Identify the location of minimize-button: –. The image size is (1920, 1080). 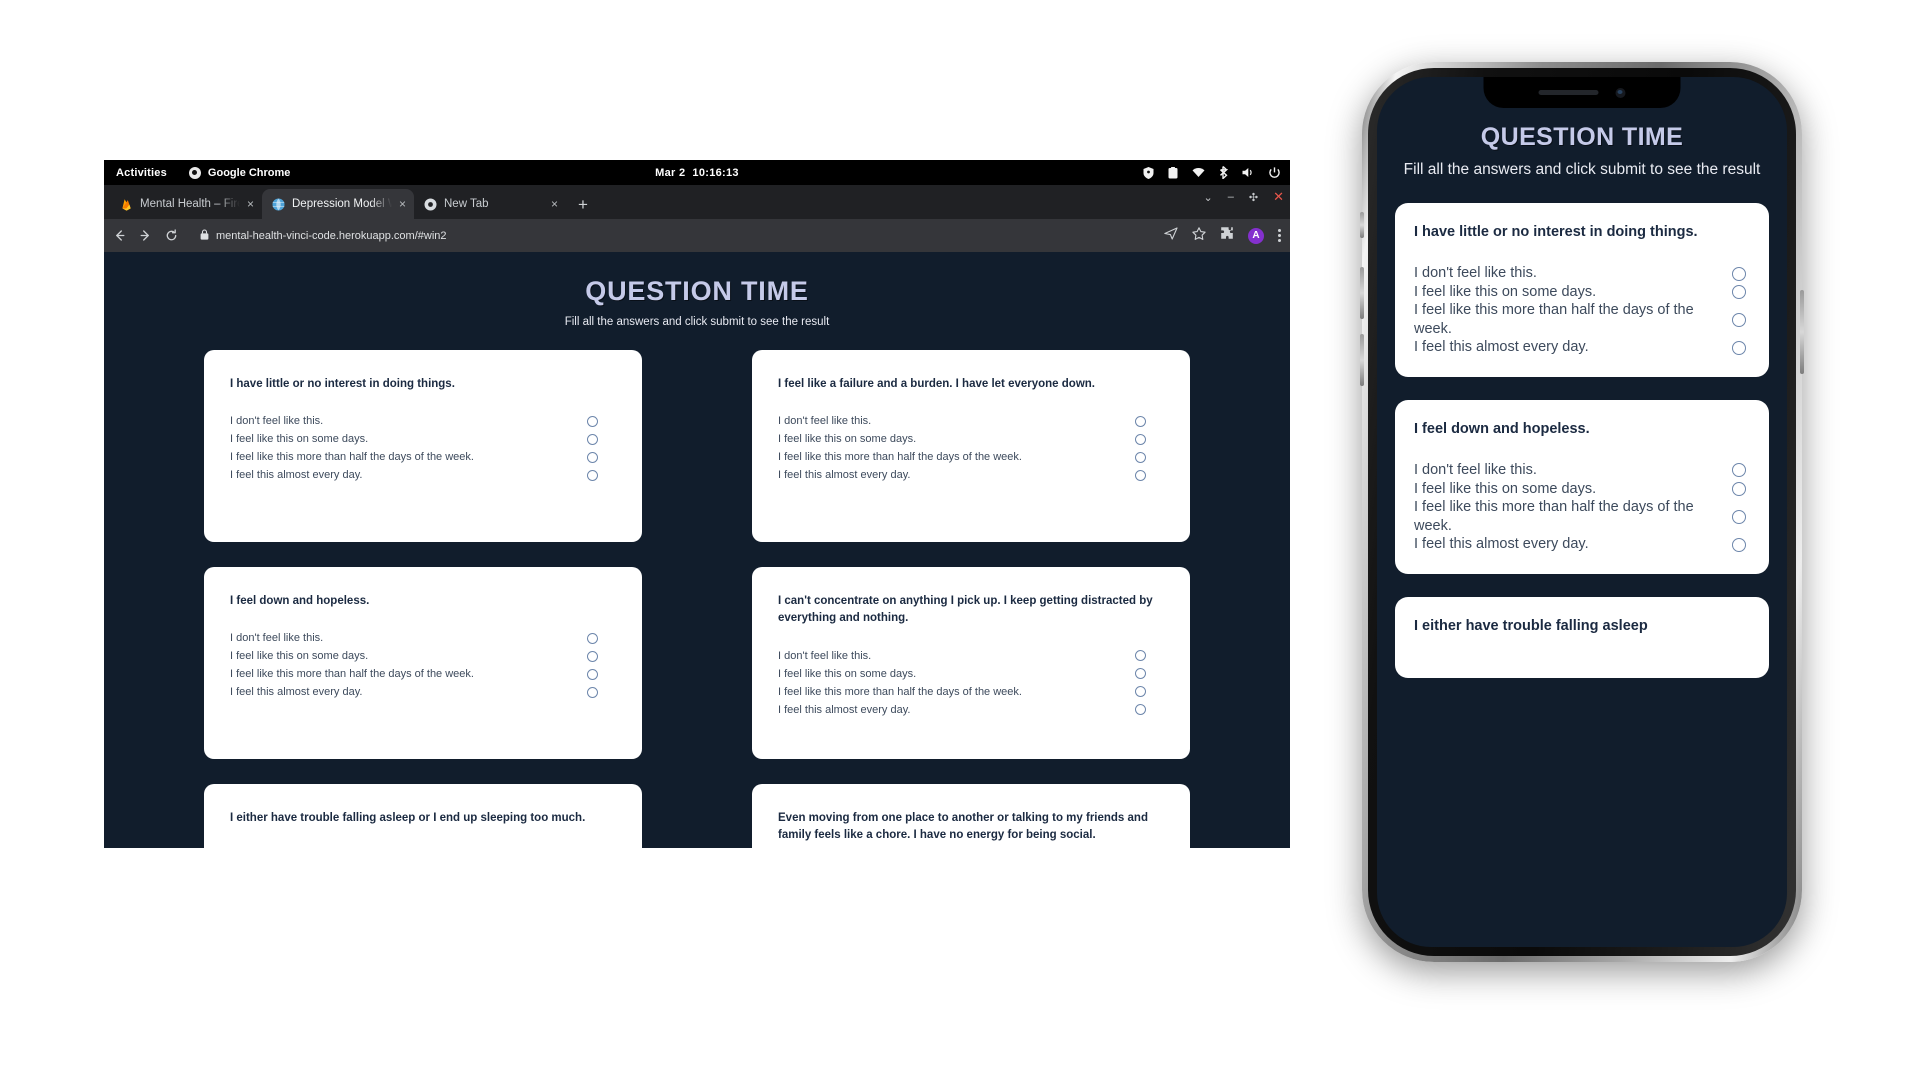
(1231, 197).